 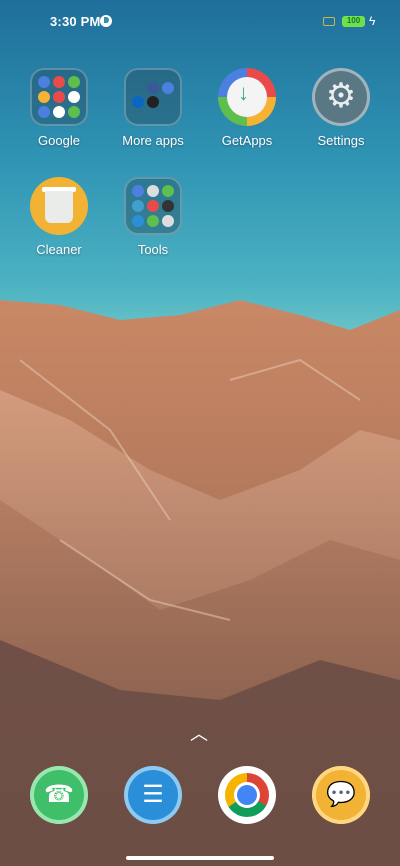 I want to click on dock-notes: ☰, so click(x=153, y=795).